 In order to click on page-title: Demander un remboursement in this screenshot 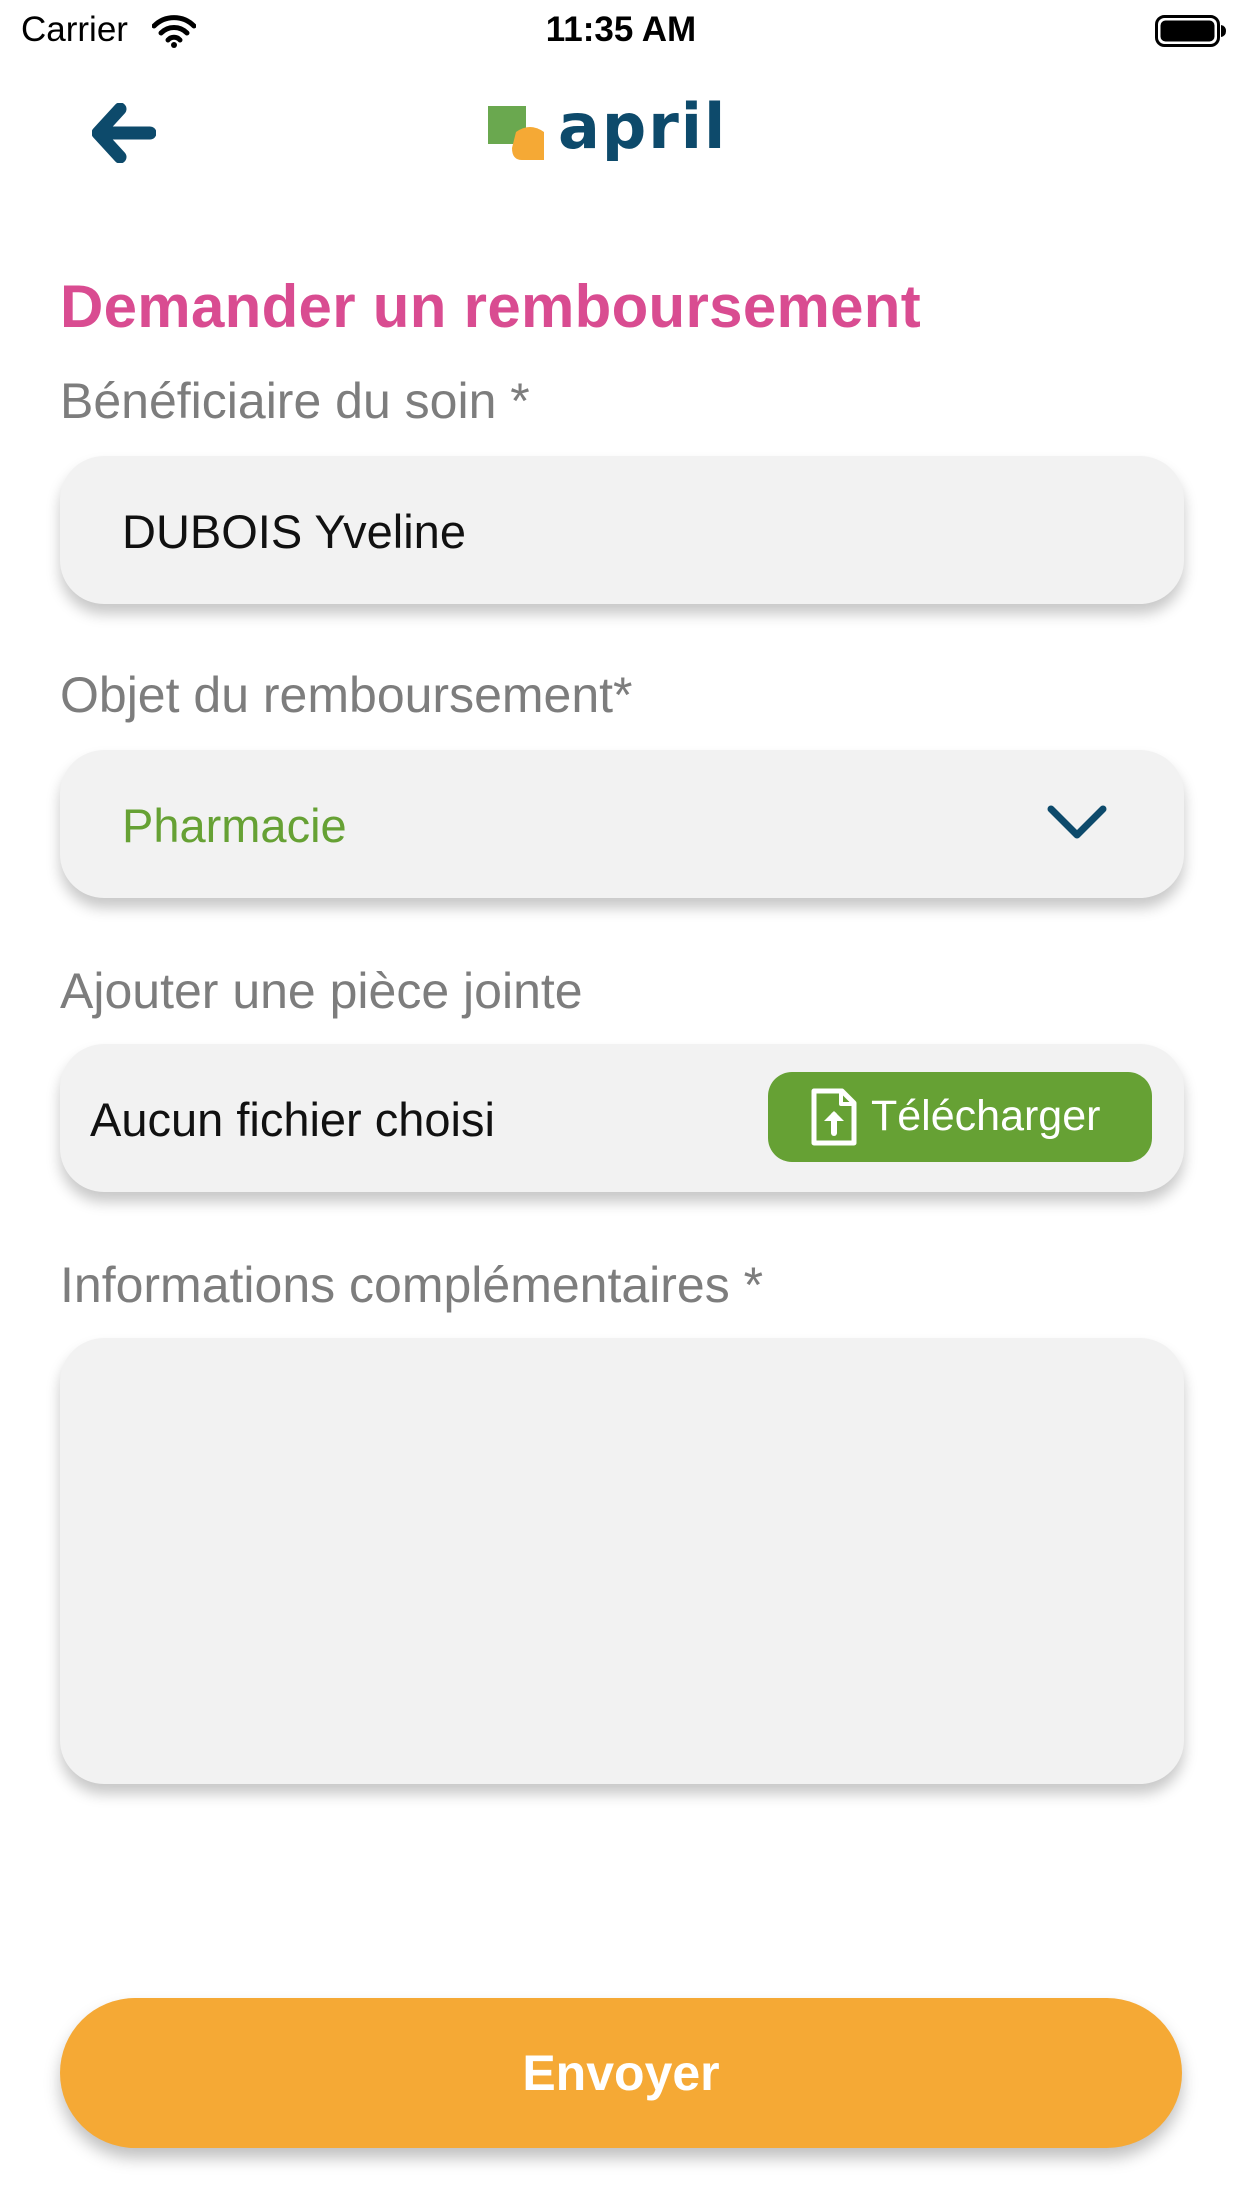, I will do `click(491, 306)`.